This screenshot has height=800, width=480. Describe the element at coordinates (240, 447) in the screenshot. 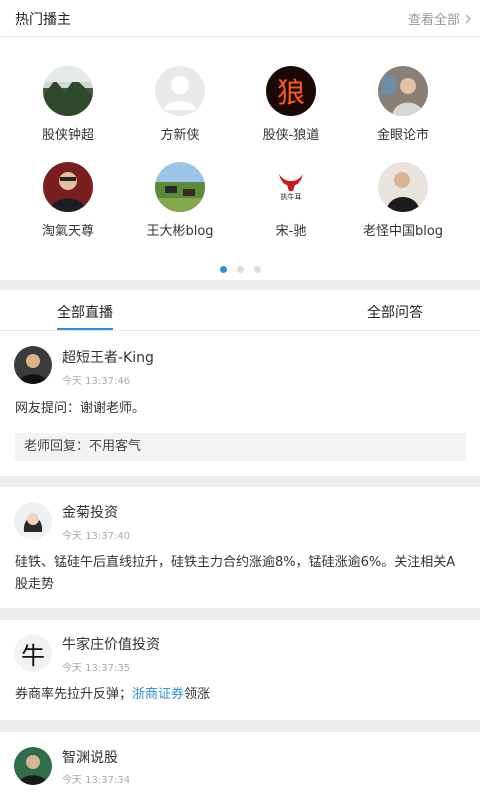

I see `teacher-reply: 老师回复：不用客气` at that location.